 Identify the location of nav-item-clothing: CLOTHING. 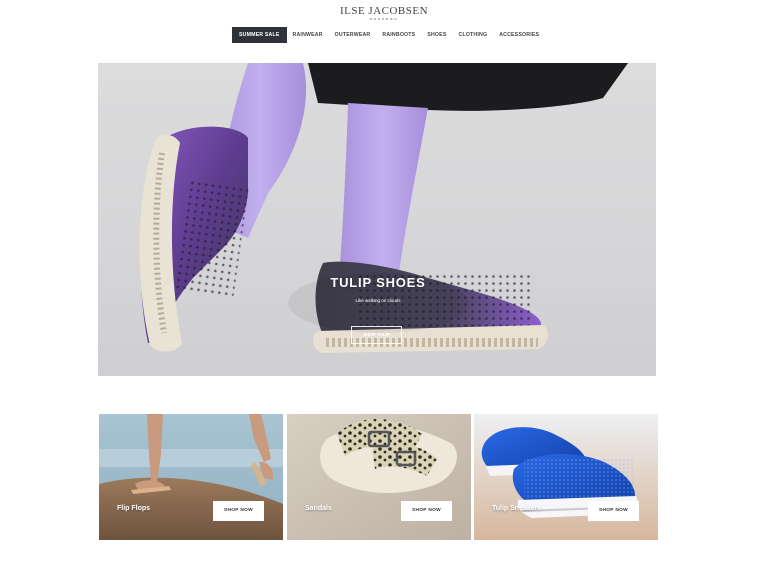
(473, 35).